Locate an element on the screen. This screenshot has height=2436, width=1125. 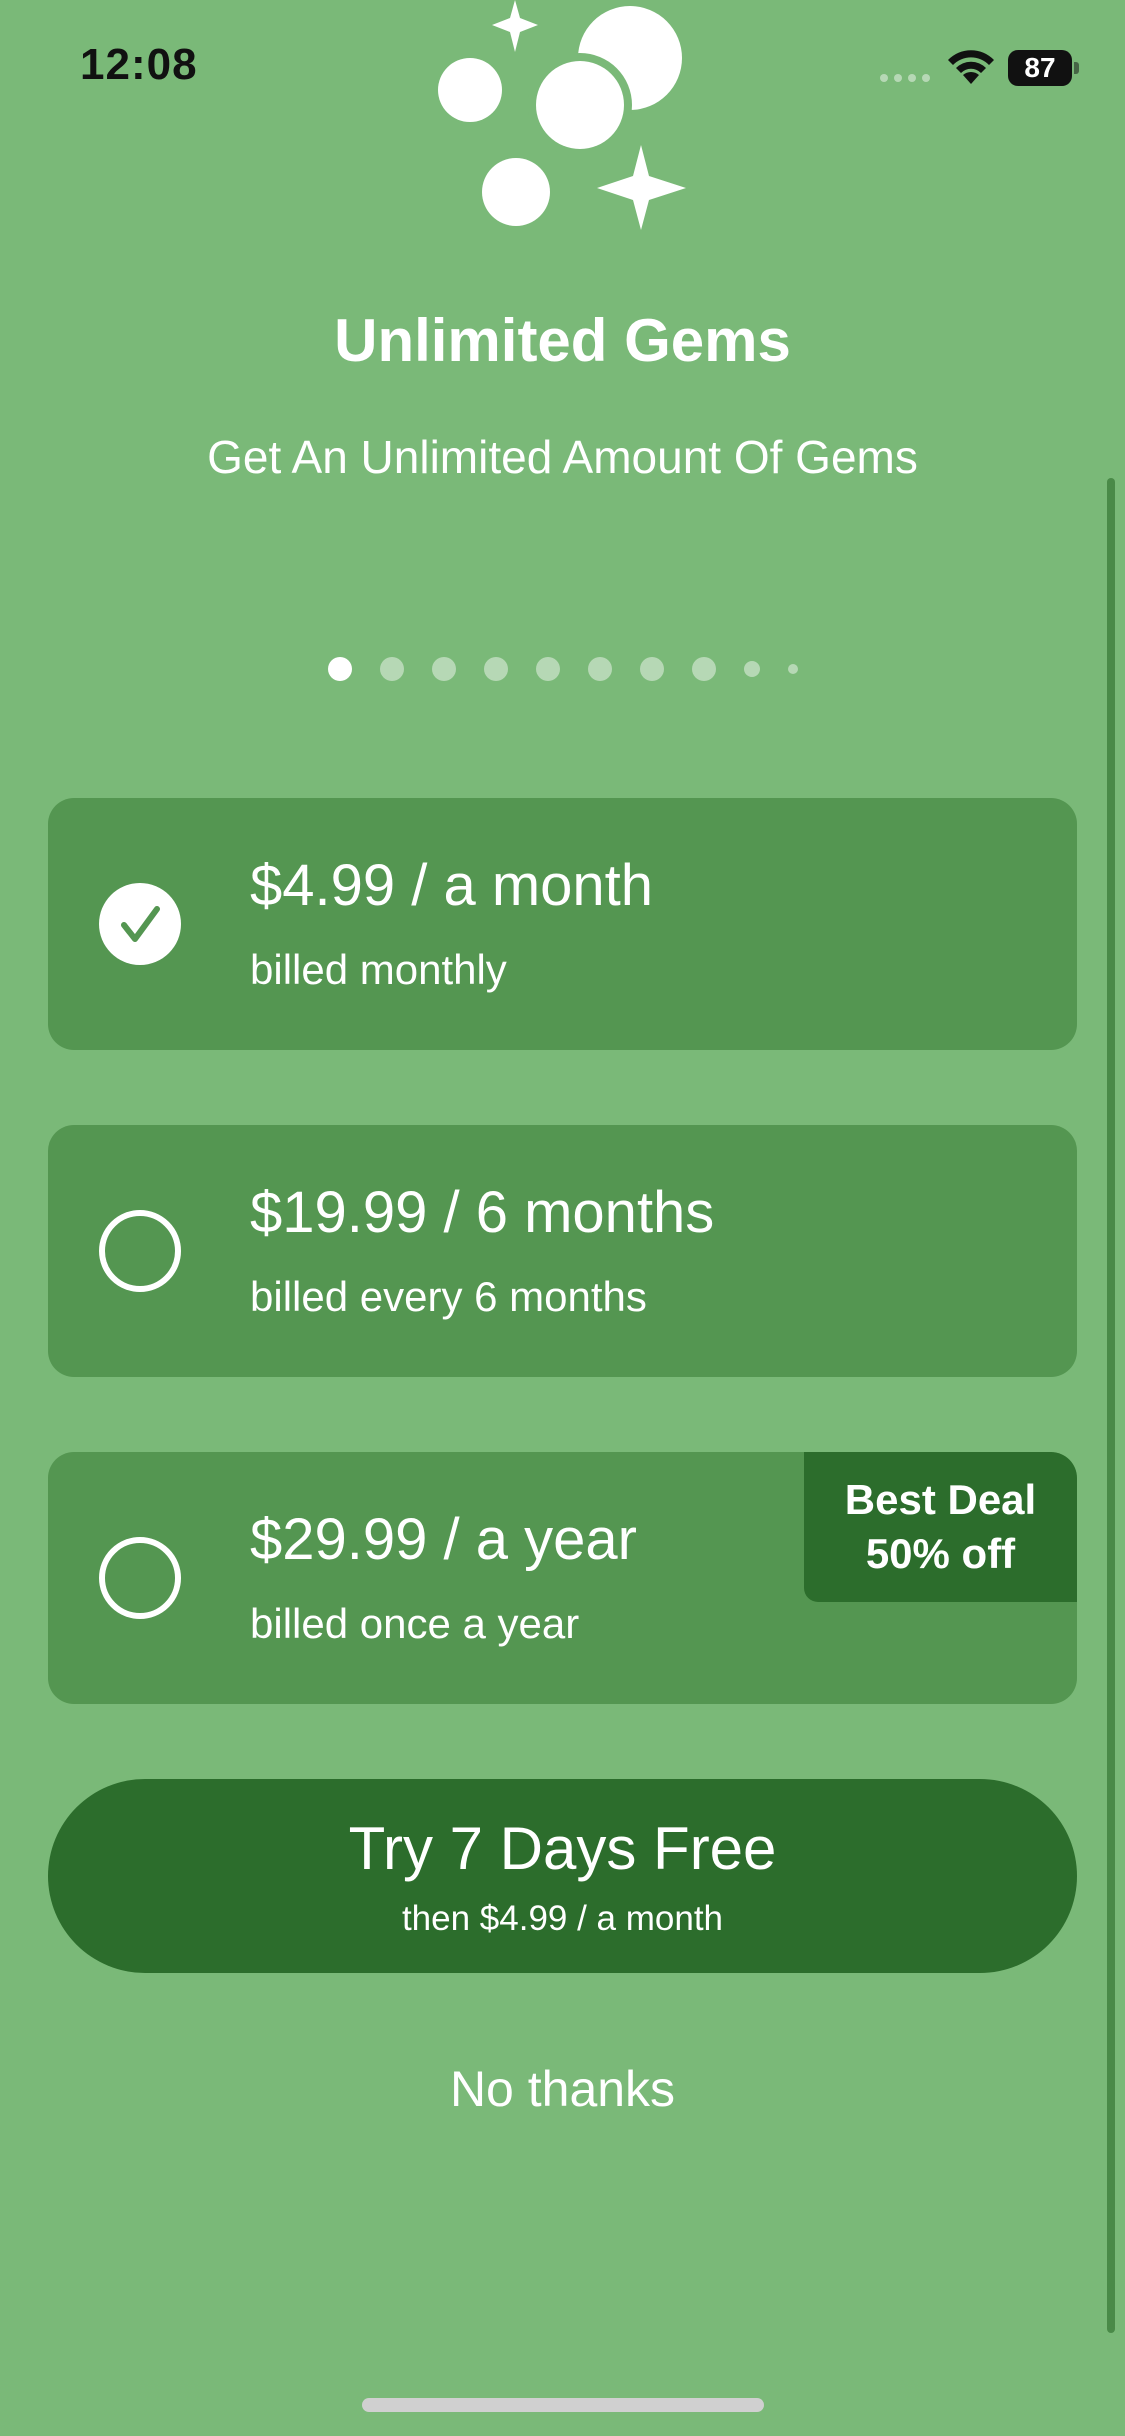
battery-level: 87 is located at coordinates (1040, 67).